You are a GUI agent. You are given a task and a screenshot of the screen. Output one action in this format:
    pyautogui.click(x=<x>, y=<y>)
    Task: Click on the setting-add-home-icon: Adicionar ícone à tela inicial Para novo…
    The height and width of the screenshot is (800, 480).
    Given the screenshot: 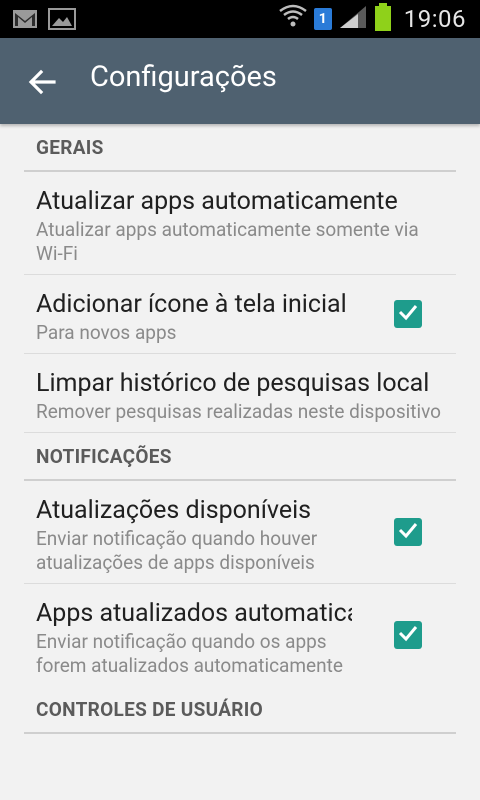 What is the action you would take?
    pyautogui.click(x=240, y=314)
    